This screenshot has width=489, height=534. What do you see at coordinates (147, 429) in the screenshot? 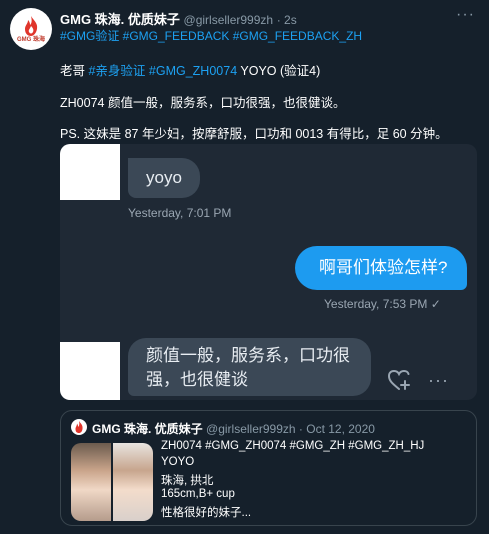
I see `quoted-author-name: GMG 珠海. 优质妹子` at bounding box center [147, 429].